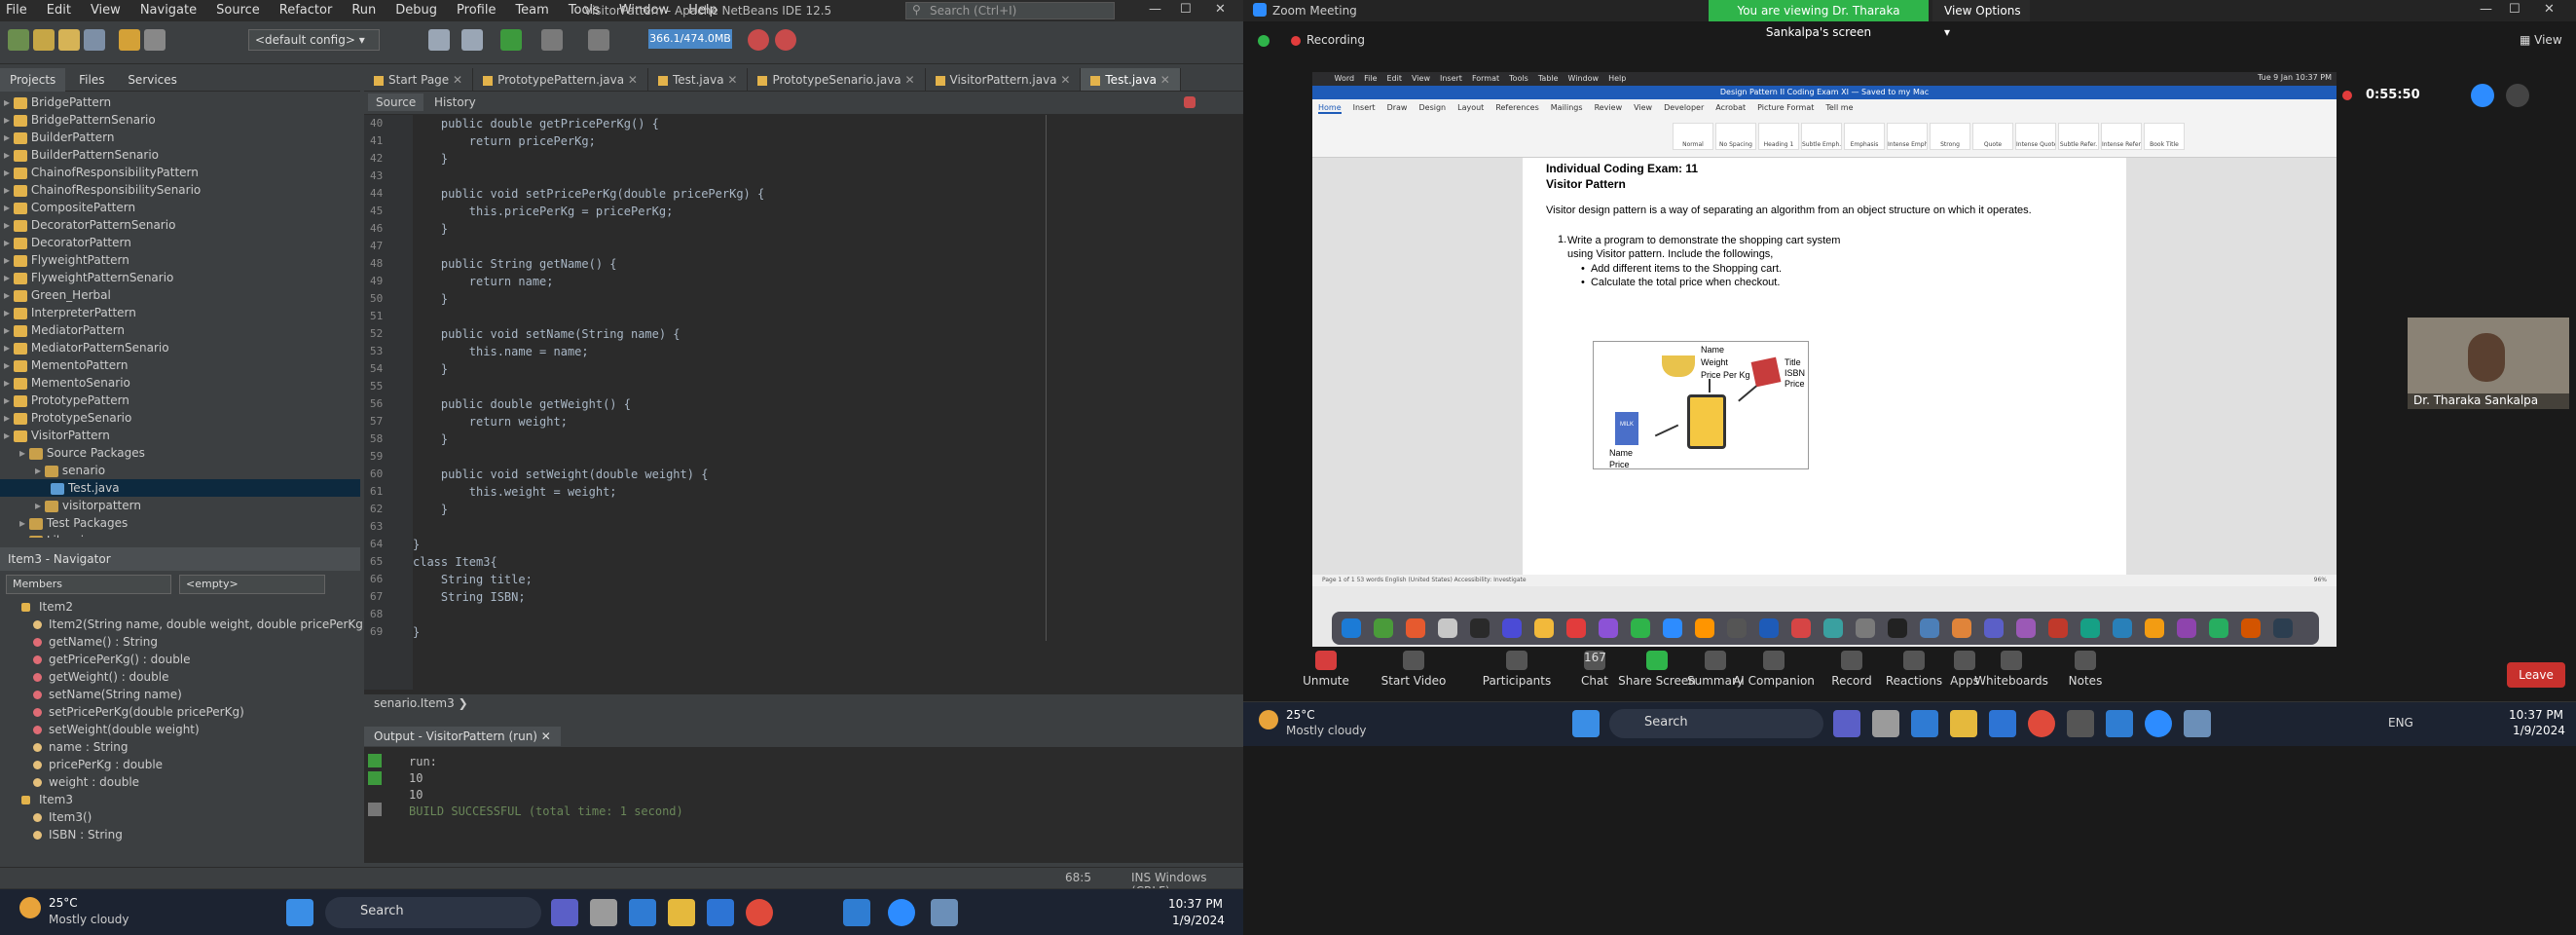 Image resolution: width=2576 pixels, height=935 pixels. Describe the element at coordinates (180, 243) in the screenshot. I see `tree-item: ▸ DecoratorPattern` at that location.